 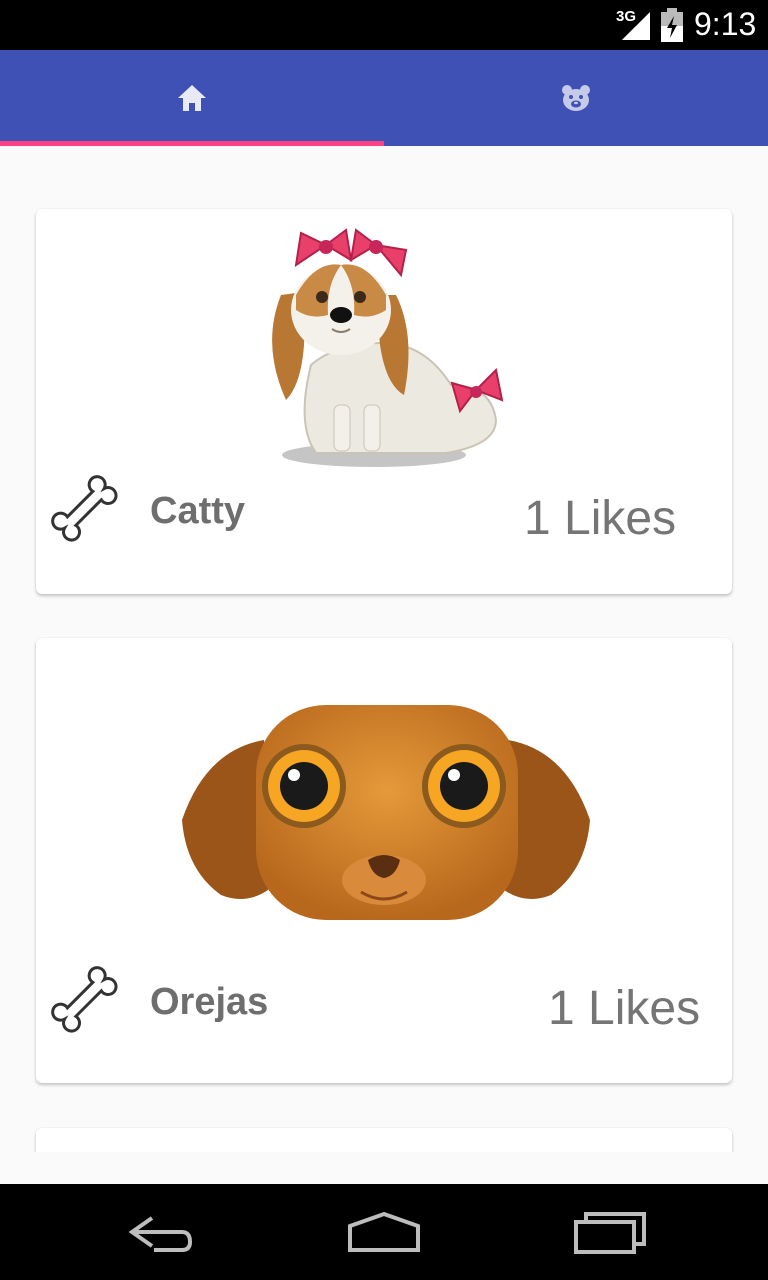 What do you see at coordinates (725, 24) in the screenshot?
I see `clock: 9:13` at bounding box center [725, 24].